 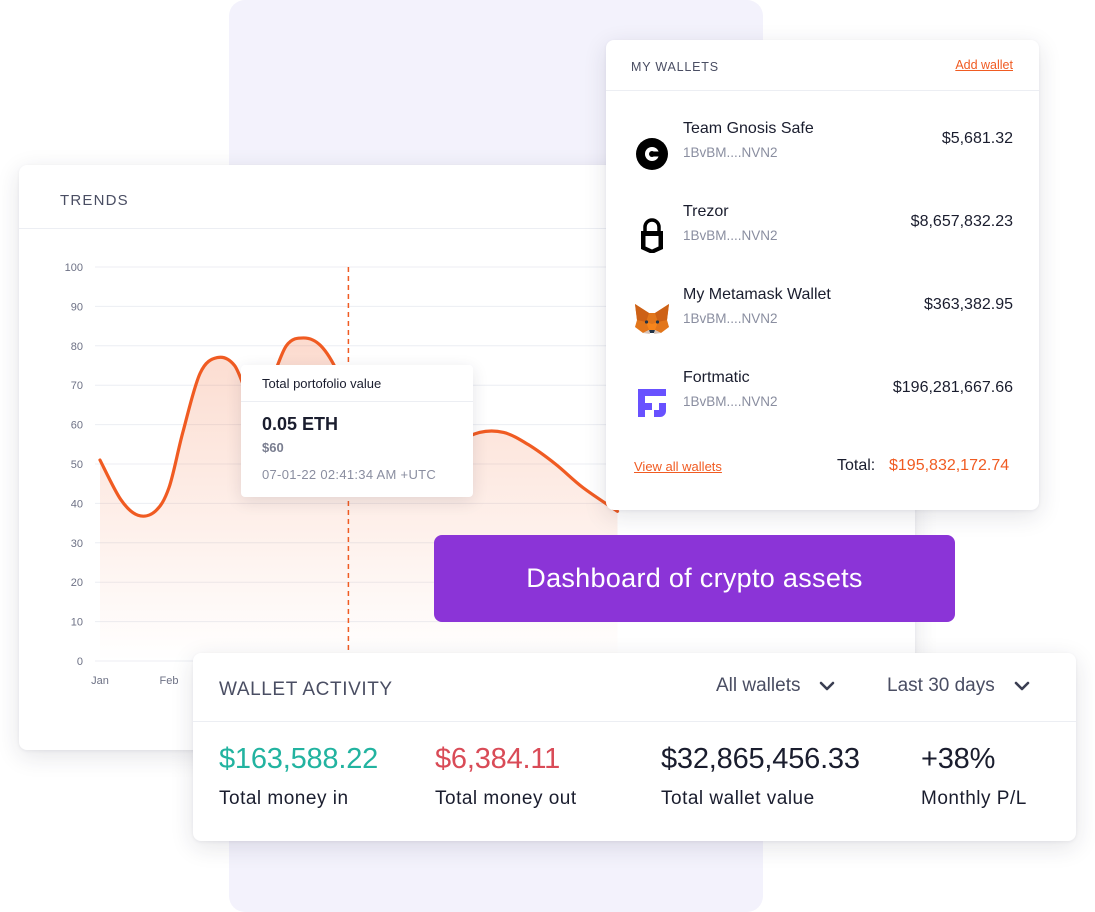 I want to click on y-tick-label: 40, so click(x=77, y=504).